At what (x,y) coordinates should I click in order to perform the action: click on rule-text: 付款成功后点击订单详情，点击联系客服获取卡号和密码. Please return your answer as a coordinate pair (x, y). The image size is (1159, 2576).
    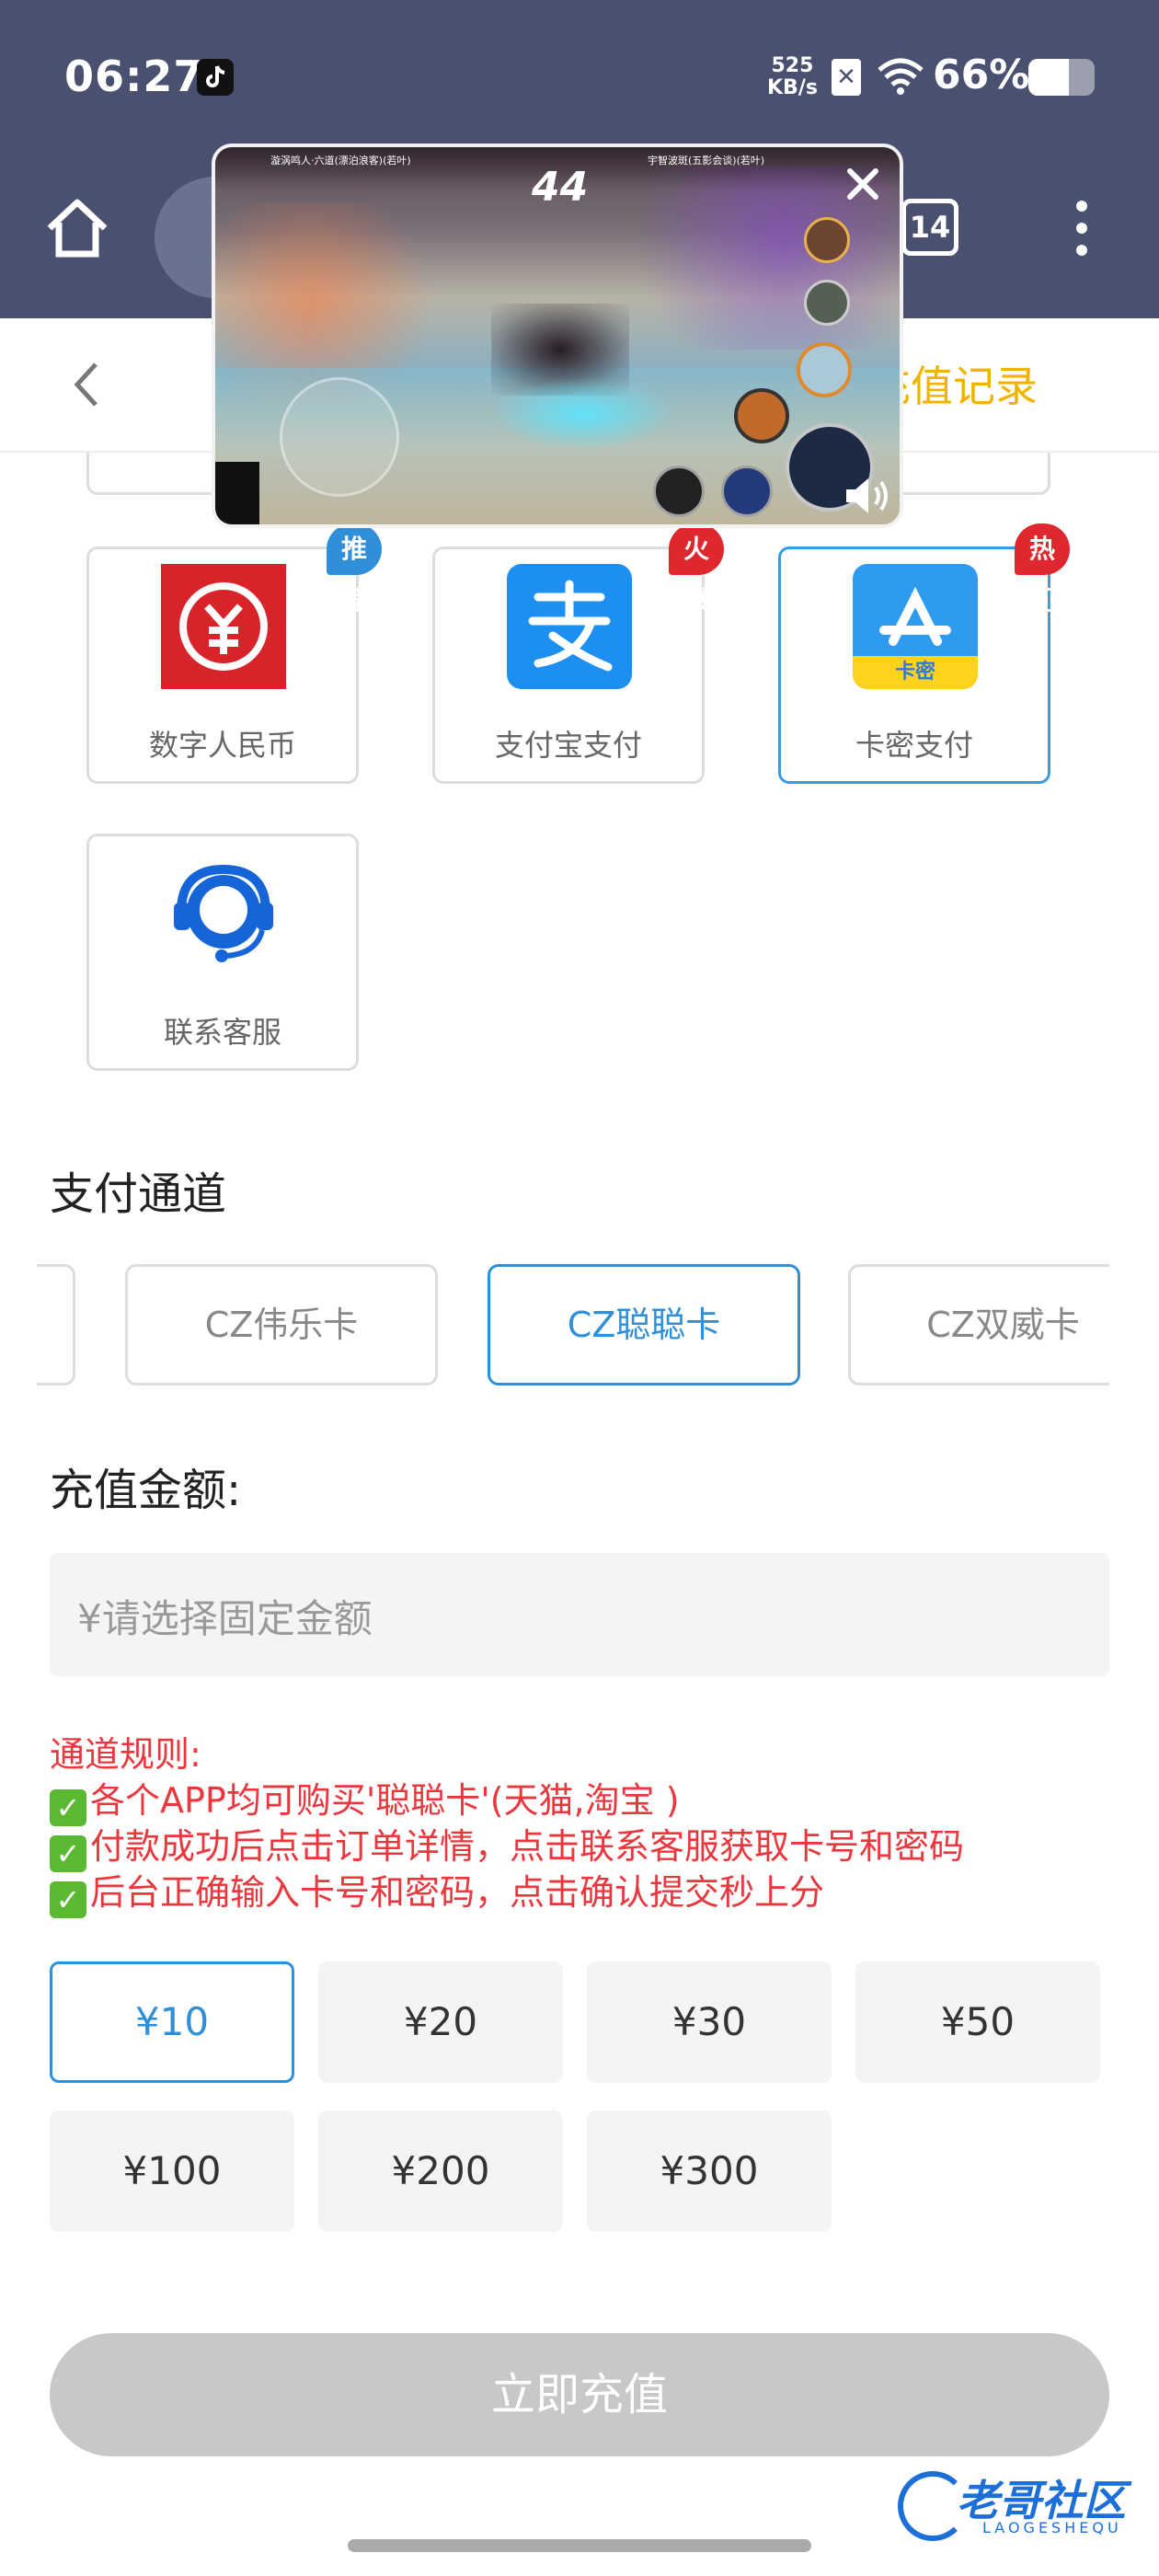
    Looking at the image, I should click on (527, 1846).